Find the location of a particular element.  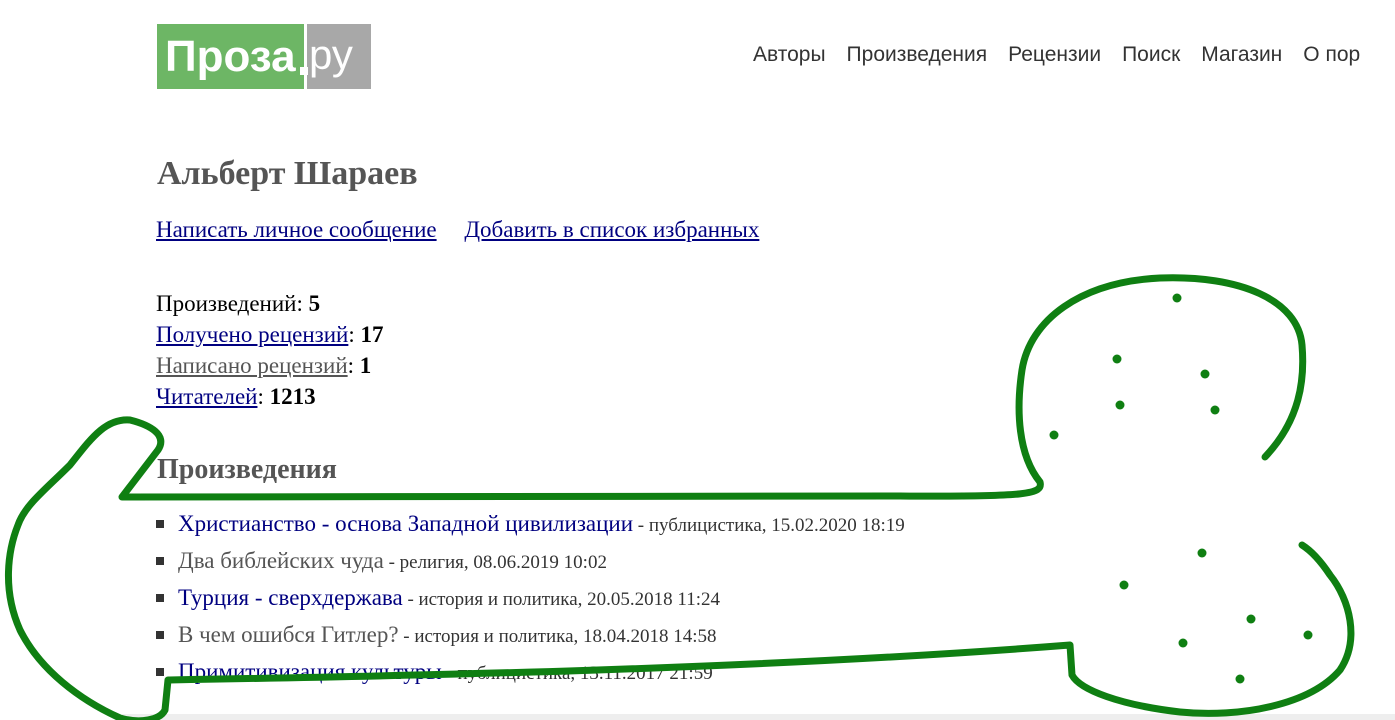

add-favorite-link: Добавить в список избранных is located at coordinates (611, 229).